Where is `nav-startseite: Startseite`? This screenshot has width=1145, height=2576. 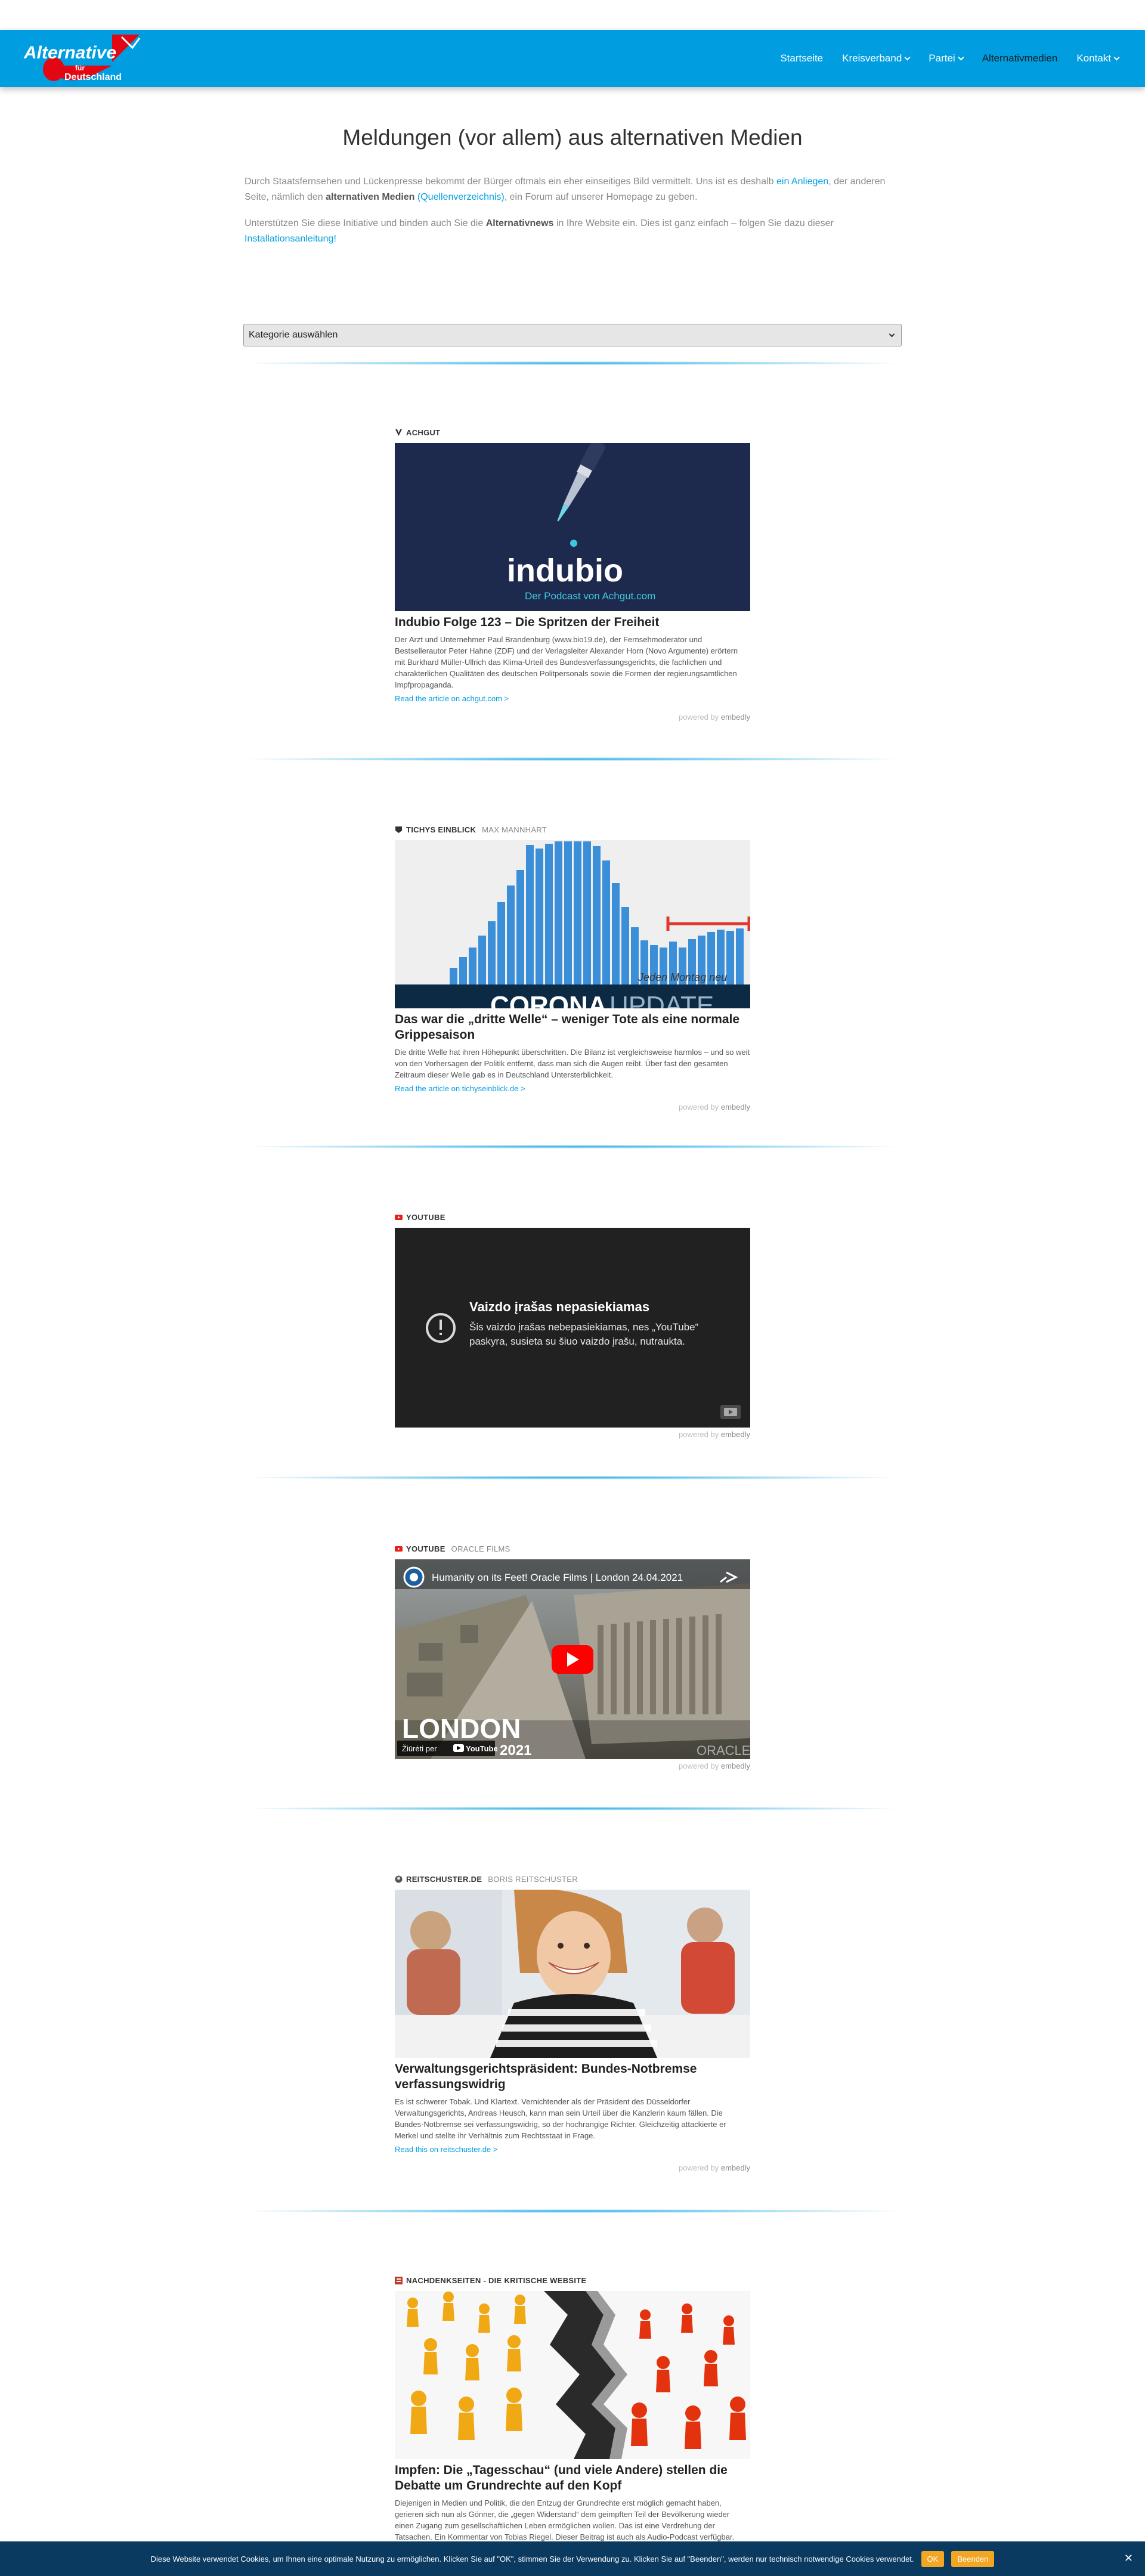
nav-startseite: Startseite is located at coordinates (801, 58).